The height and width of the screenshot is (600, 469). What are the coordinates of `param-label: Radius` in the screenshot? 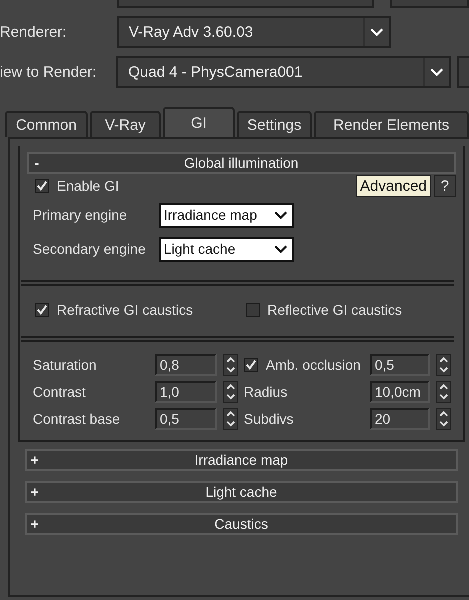 It's located at (266, 392).